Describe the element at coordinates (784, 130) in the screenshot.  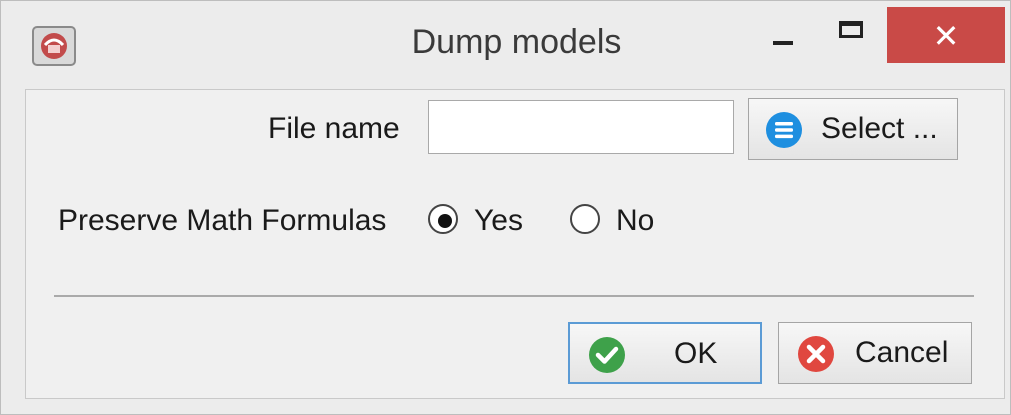
I see `list-icon` at that location.